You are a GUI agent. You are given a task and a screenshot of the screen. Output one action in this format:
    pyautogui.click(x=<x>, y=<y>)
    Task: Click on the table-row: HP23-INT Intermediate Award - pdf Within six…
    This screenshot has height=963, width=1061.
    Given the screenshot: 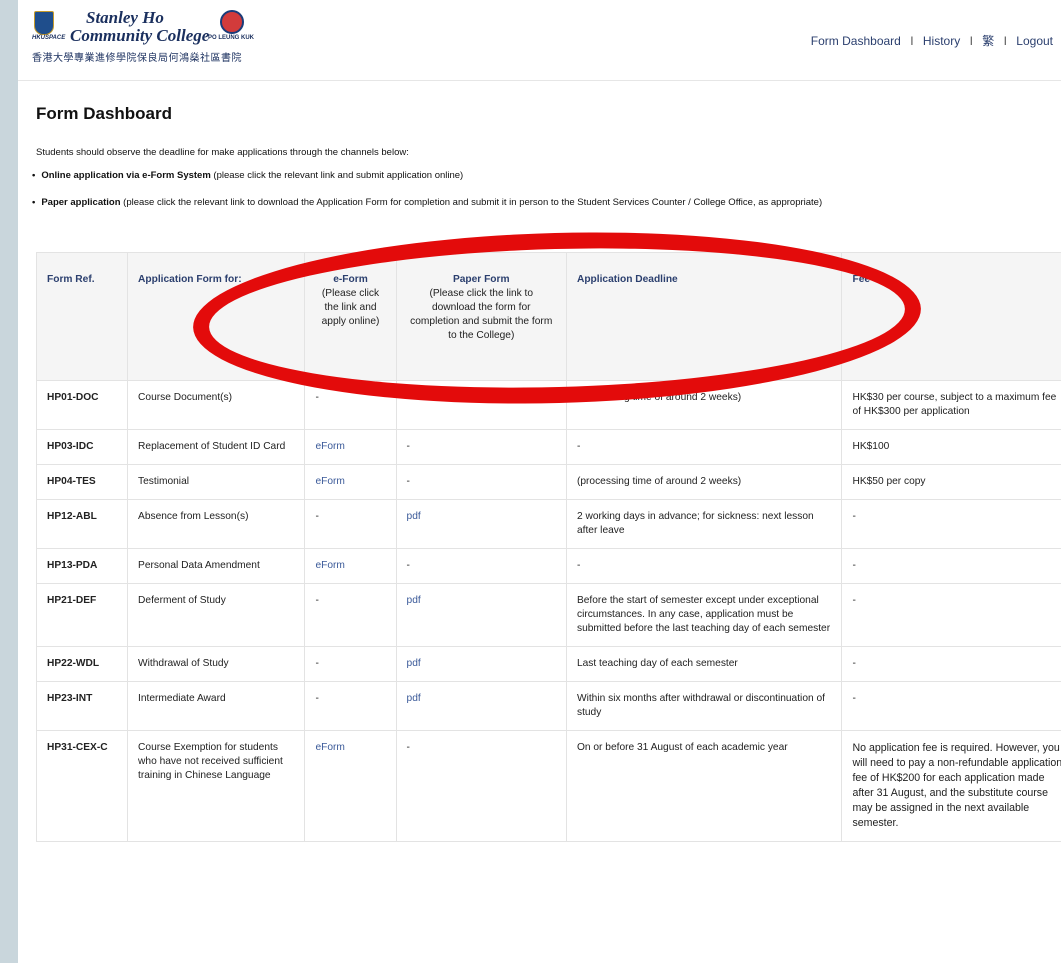 What is the action you would take?
    pyautogui.click(x=548, y=706)
    